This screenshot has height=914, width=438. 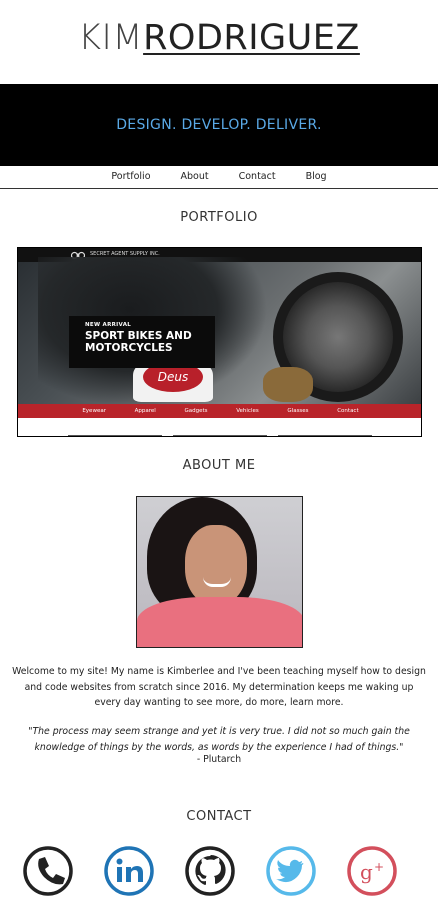 I want to click on profile-photo, so click(x=219, y=572).